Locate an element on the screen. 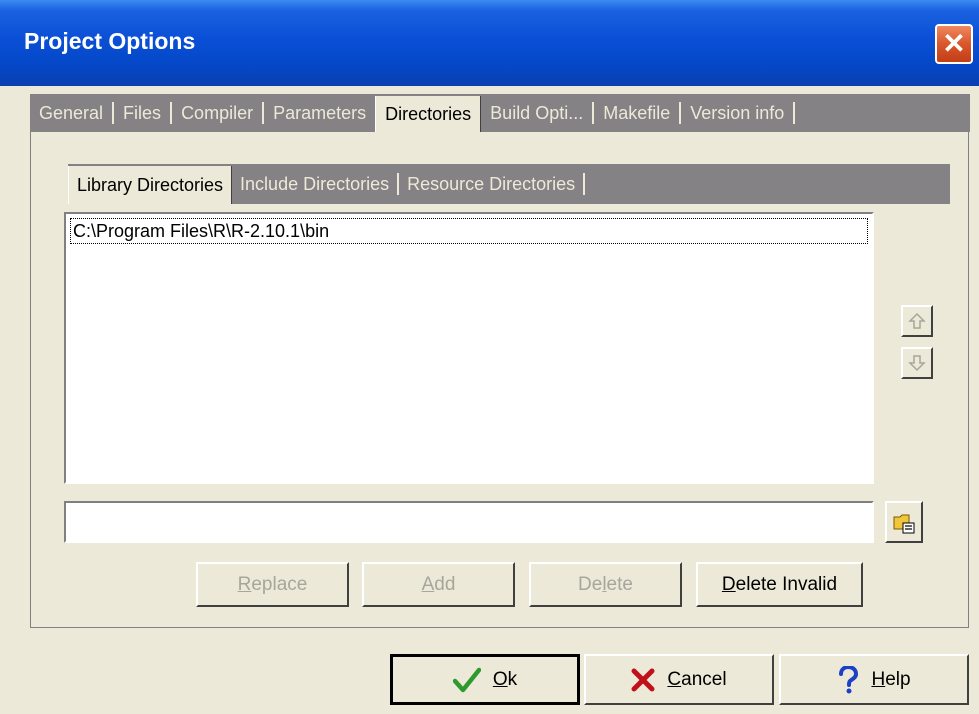 The image size is (979, 714). close-icon: ✕ is located at coordinates (954, 43).